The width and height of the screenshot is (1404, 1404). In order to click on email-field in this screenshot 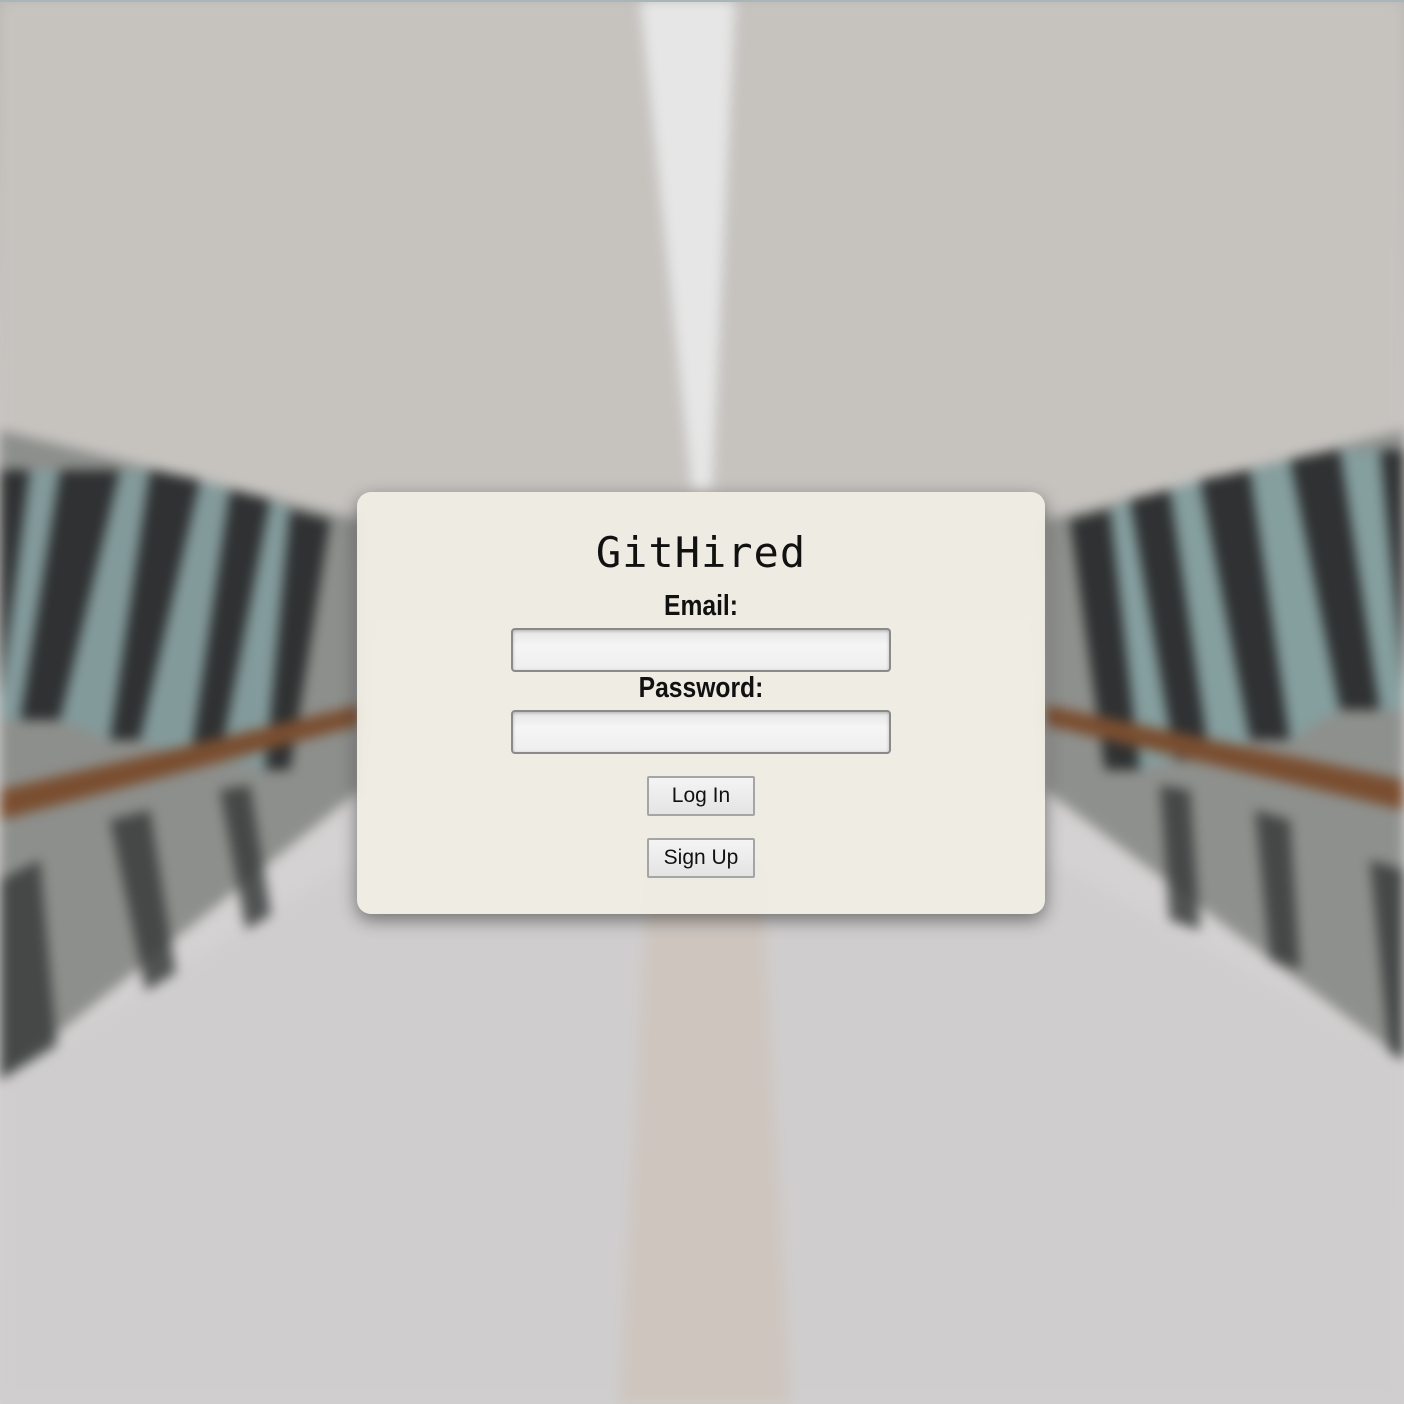, I will do `click(701, 650)`.